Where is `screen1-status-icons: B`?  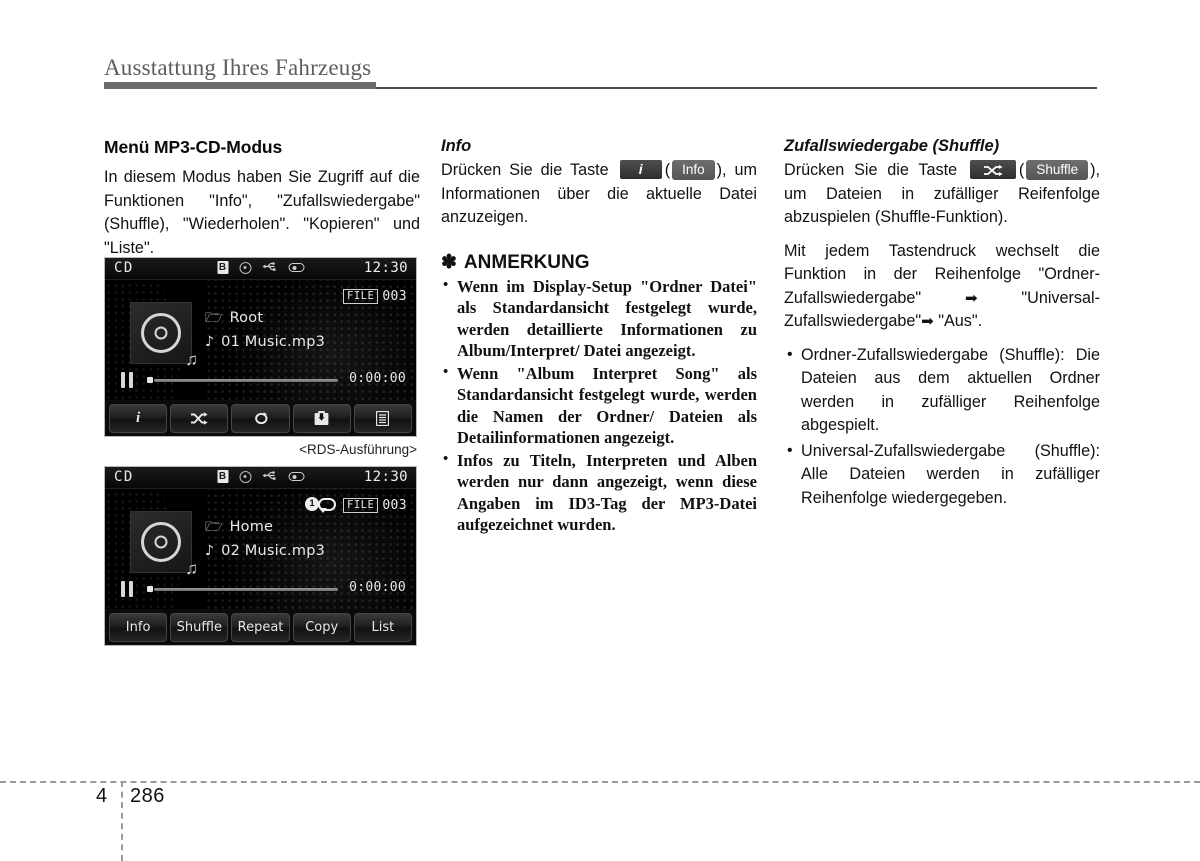 screen1-status-icons: B is located at coordinates (260, 267).